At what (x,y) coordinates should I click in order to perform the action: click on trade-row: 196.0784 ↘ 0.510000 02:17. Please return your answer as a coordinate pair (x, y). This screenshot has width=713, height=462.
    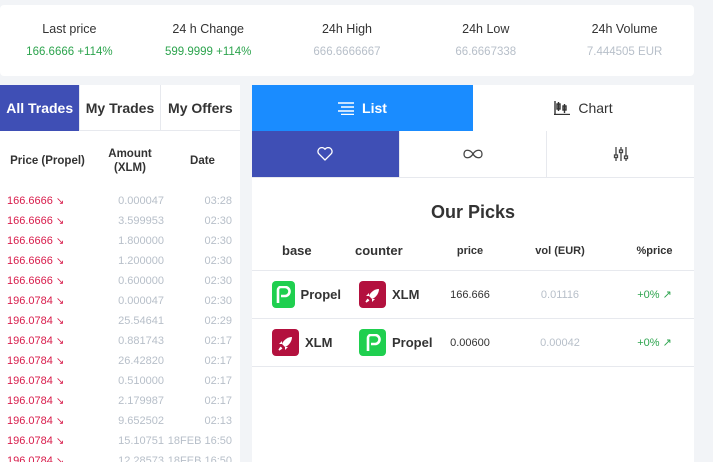
    Looking at the image, I should click on (120, 381).